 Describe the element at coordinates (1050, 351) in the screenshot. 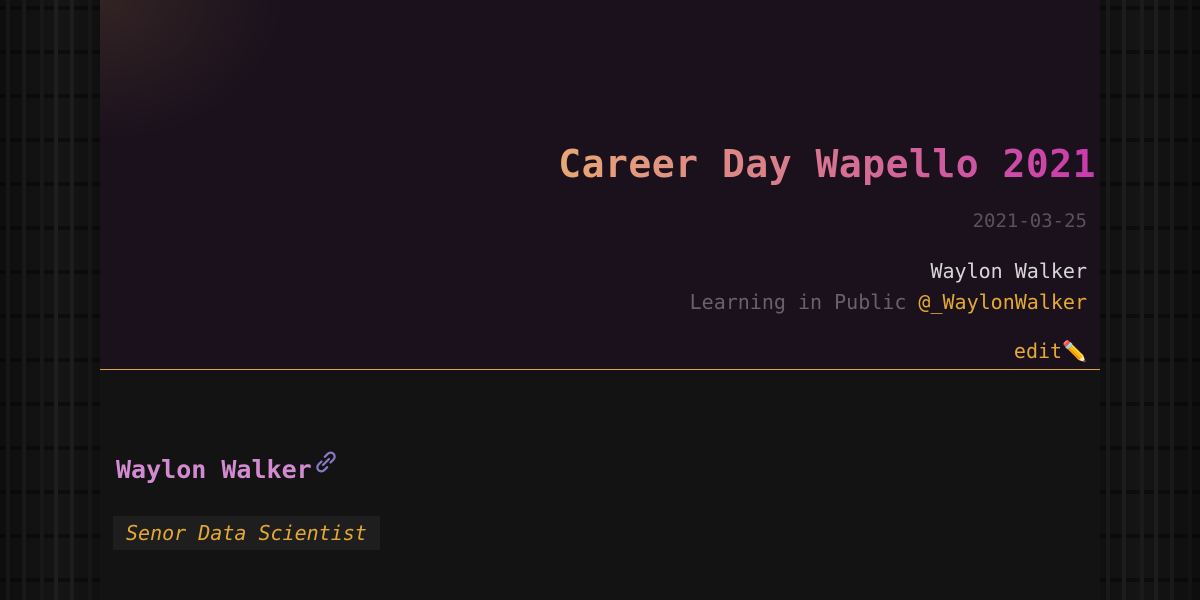

I see `edit-link: edit✏️` at that location.